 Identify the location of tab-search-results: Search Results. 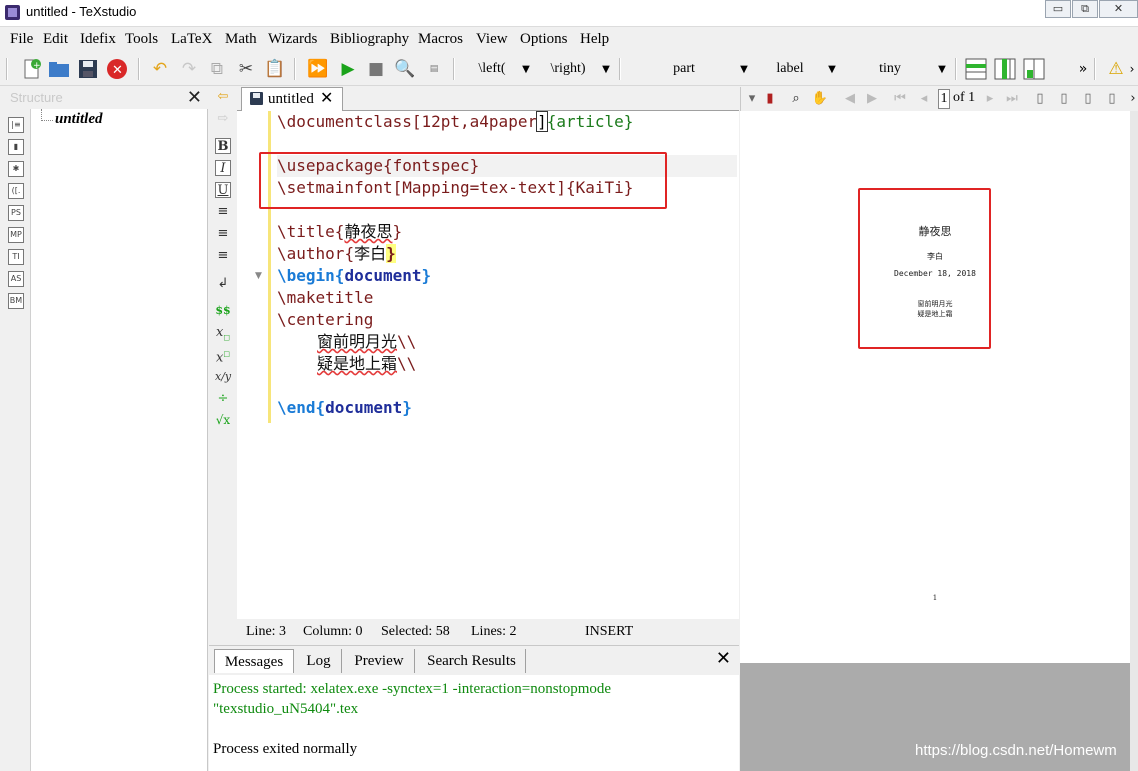
(472, 661).